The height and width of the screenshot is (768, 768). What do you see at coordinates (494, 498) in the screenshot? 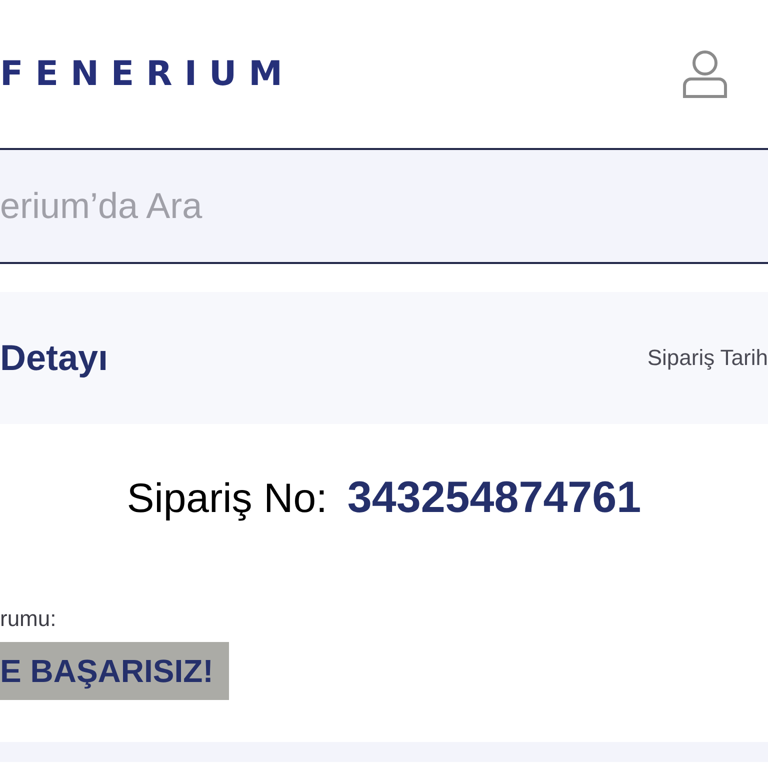
I see `order-number-value: 343254874761` at bounding box center [494, 498].